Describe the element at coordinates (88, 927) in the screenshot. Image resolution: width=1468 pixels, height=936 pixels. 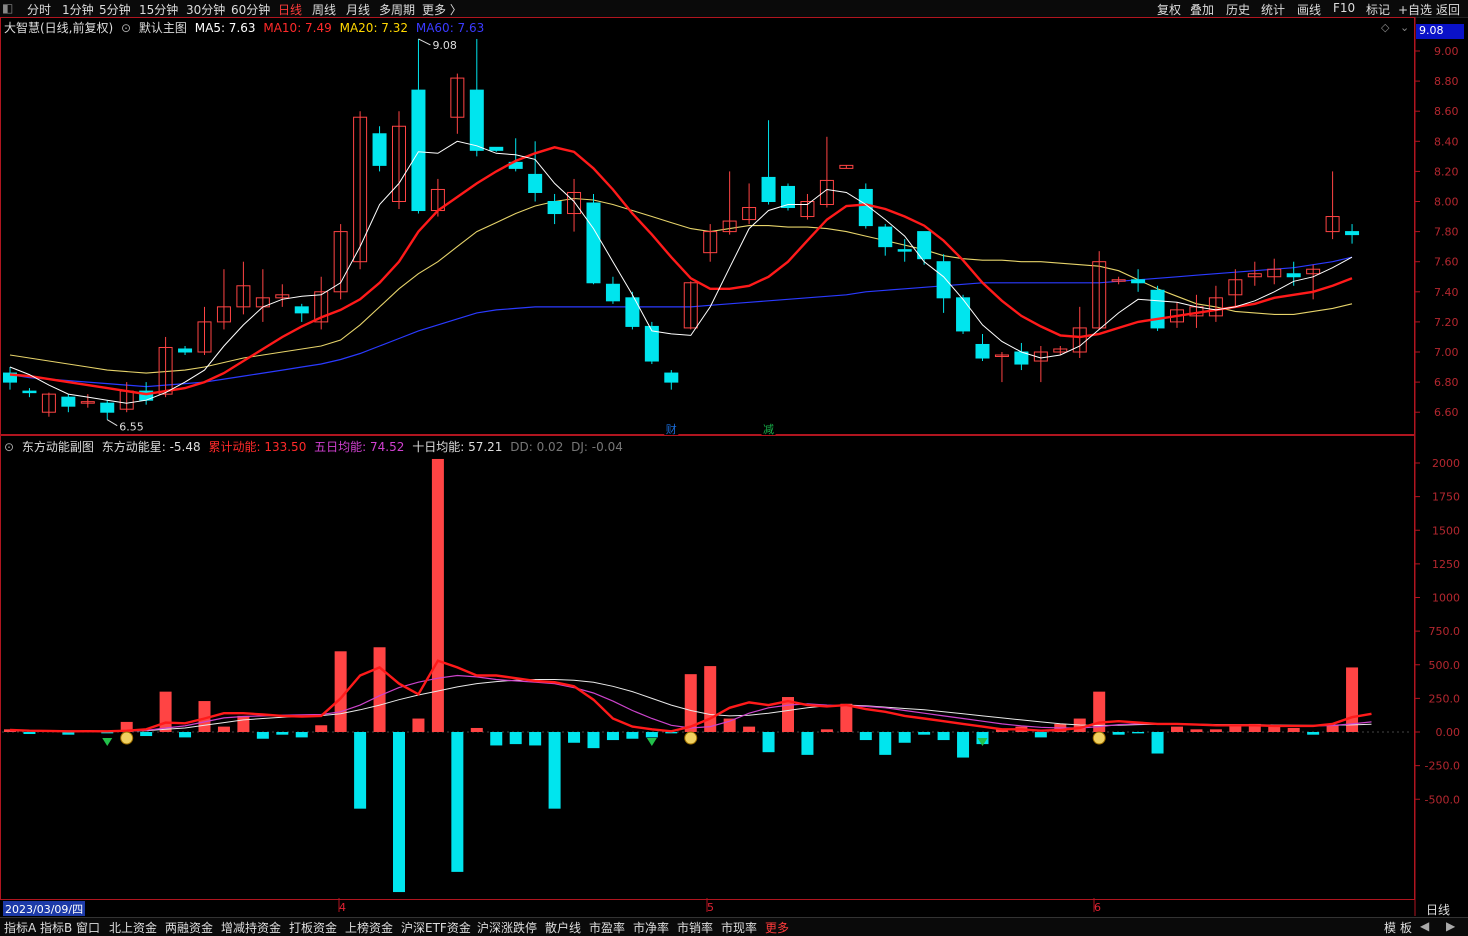
I see `indicator-tab: 窗口` at that location.